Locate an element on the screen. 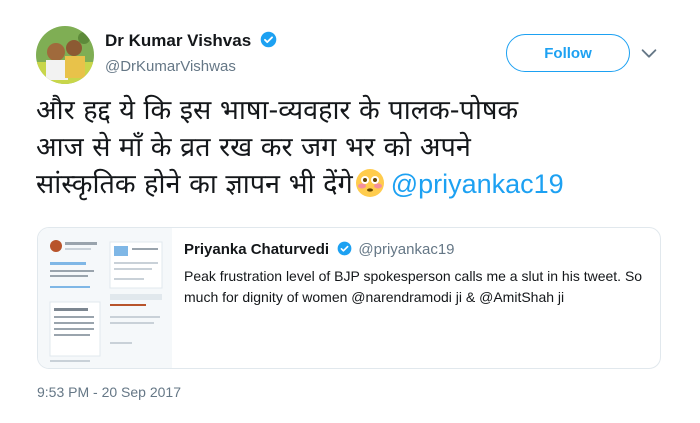 Image resolution: width=700 pixels, height=423 pixels. author-name: Dr Kumar Vishvas is located at coordinates (191, 41).